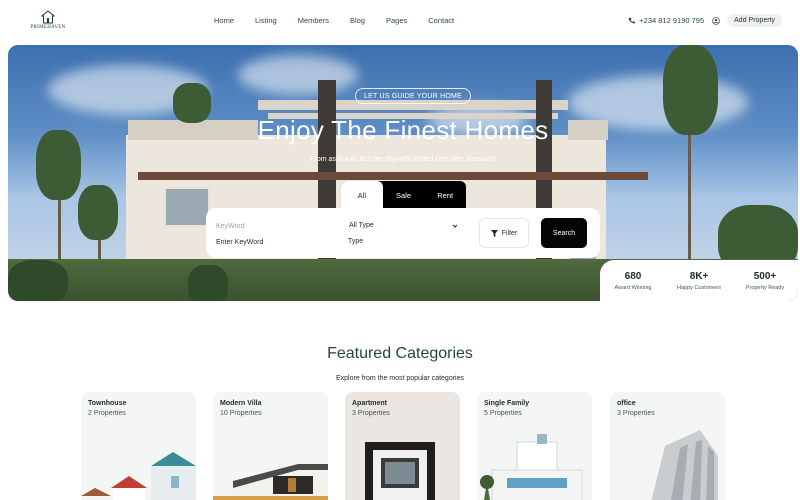 This screenshot has height=500, width=800. What do you see at coordinates (699, 287) in the screenshot?
I see `stat-label: Happy Customers` at bounding box center [699, 287].